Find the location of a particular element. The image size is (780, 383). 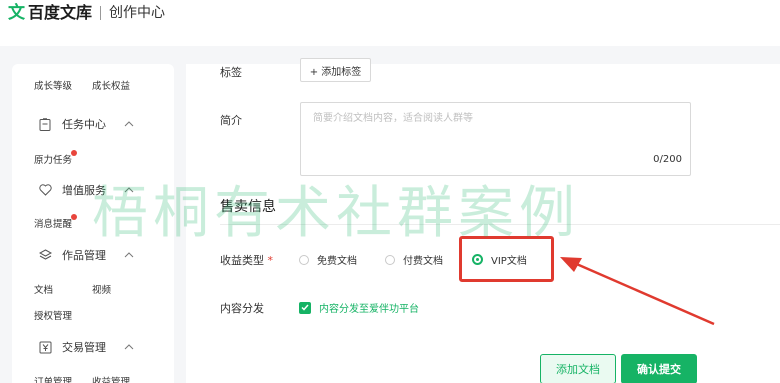

sidebar-item-growth-rights: 成长权益 is located at coordinates (111, 85).